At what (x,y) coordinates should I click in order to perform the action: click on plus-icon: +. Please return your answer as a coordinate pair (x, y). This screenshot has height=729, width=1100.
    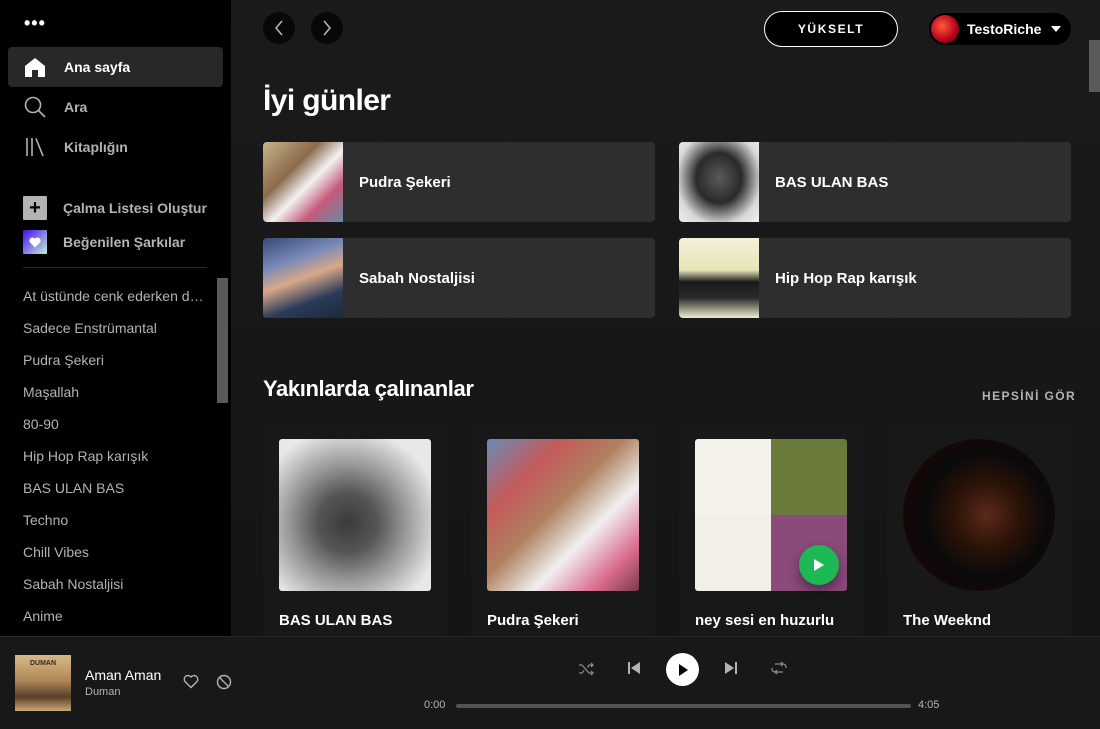
    Looking at the image, I should click on (35, 208).